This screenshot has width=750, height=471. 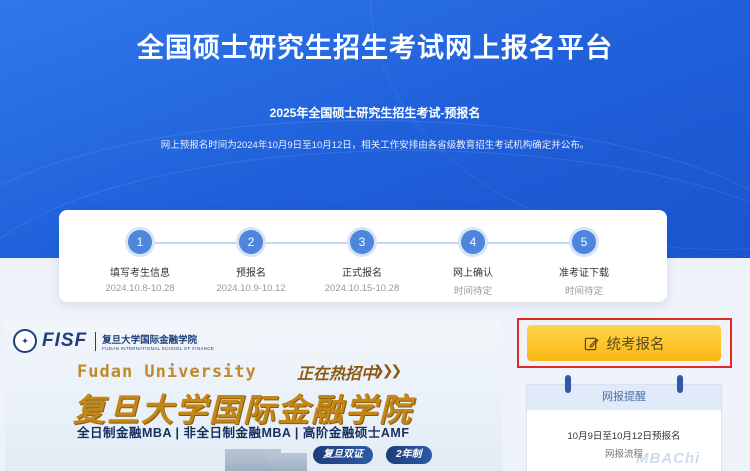 What do you see at coordinates (343, 455) in the screenshot?
I see `dual-cert-pill: 复旦双证` at bounding box center [343, 455].